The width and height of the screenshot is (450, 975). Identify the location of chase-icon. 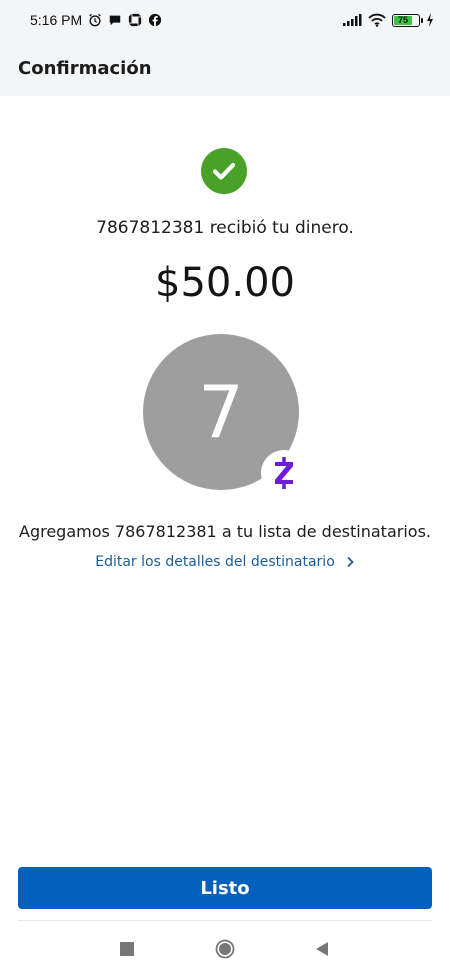
(135, 20).